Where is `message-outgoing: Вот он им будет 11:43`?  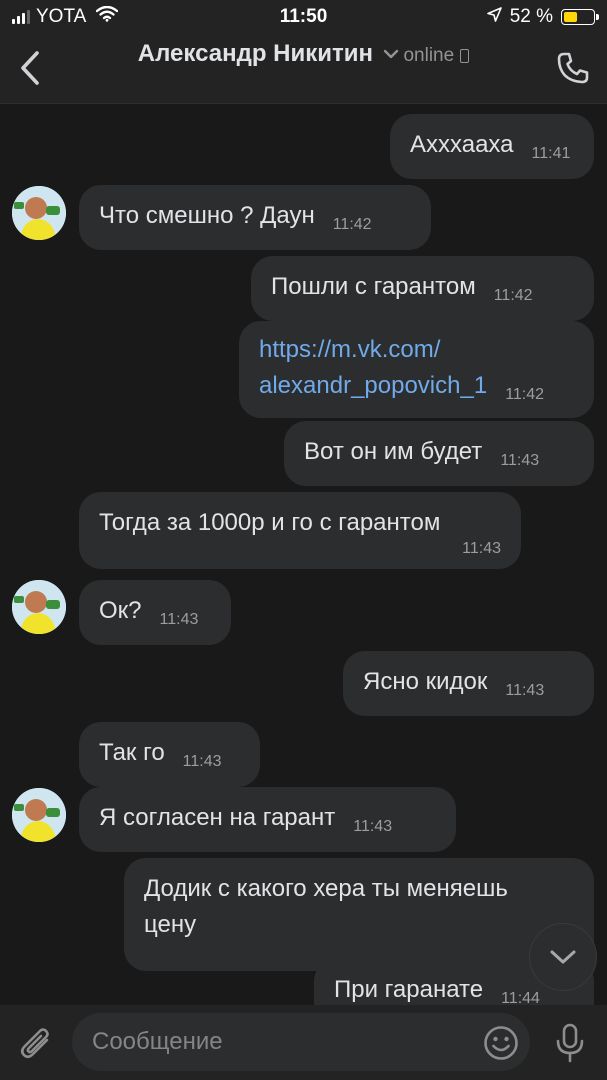 message-outgoing: Вот он им будет 11:43 is located at coordinates (439, 453).